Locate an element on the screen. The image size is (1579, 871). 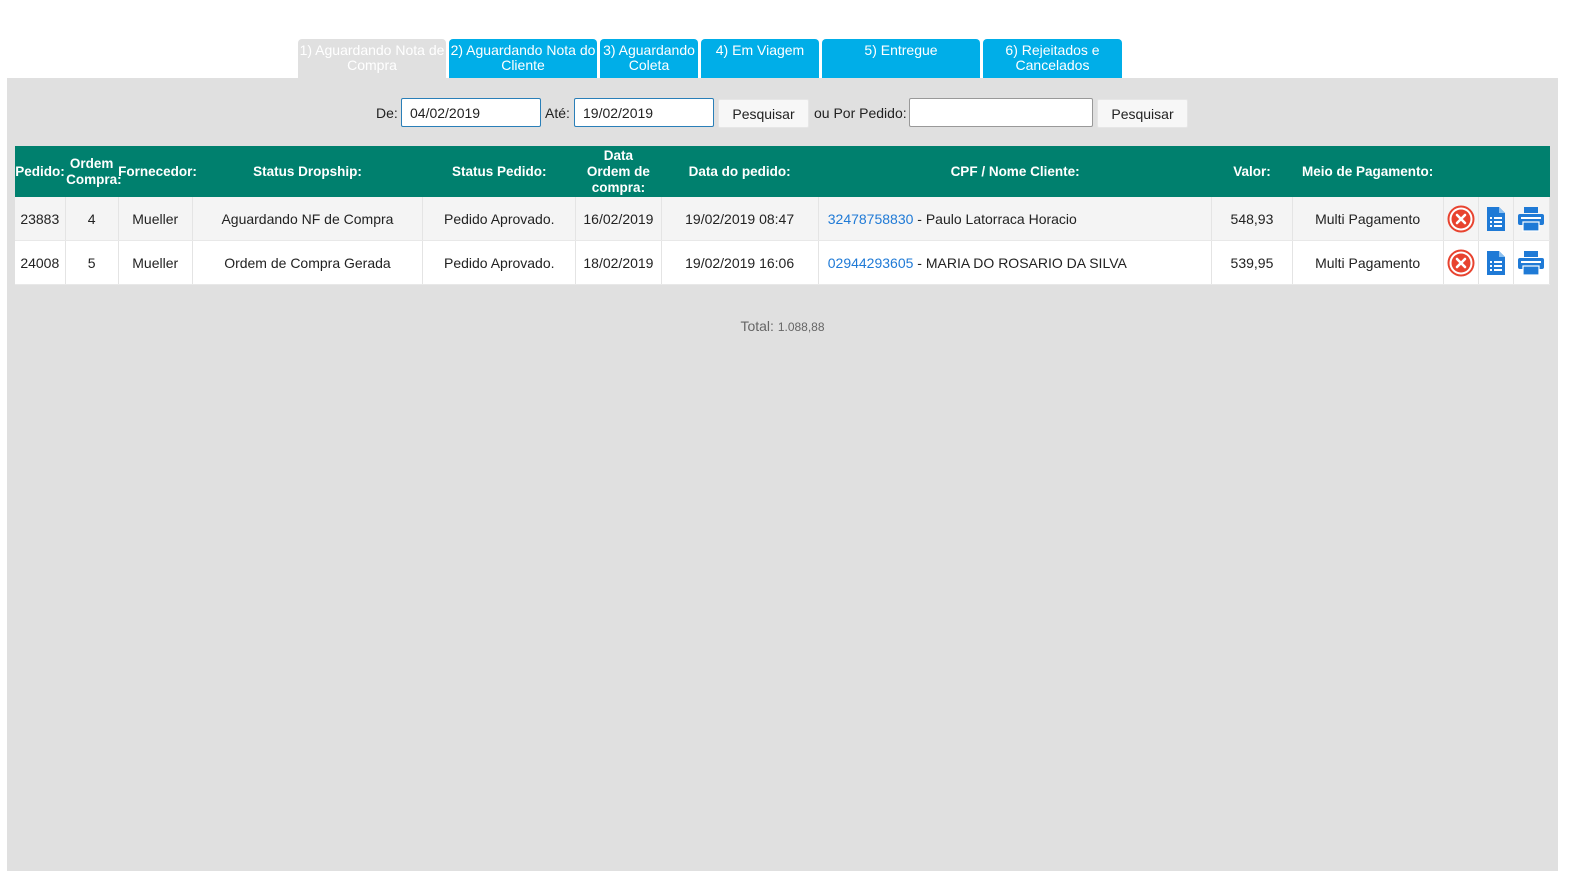
header-ordem-compra: Ordem Compra: is located at coordinates (93, 171).